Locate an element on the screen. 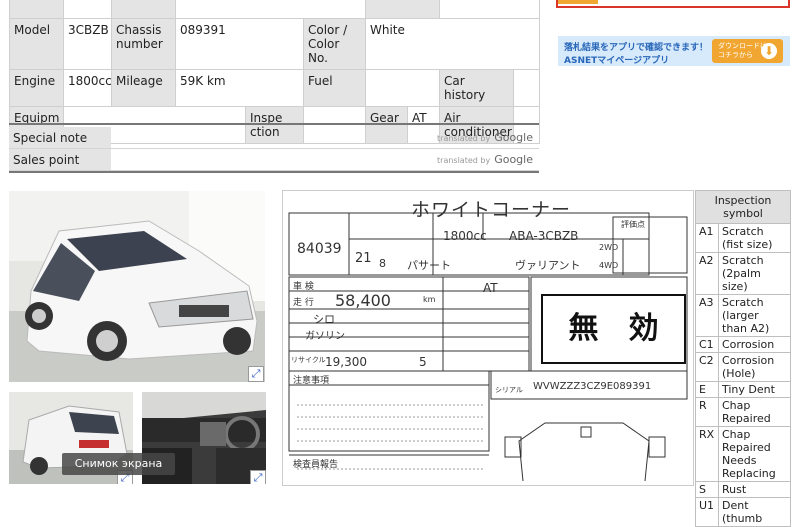 This screenshot has width=800, height=527. color-value: White is located at coordinates (452, 43).